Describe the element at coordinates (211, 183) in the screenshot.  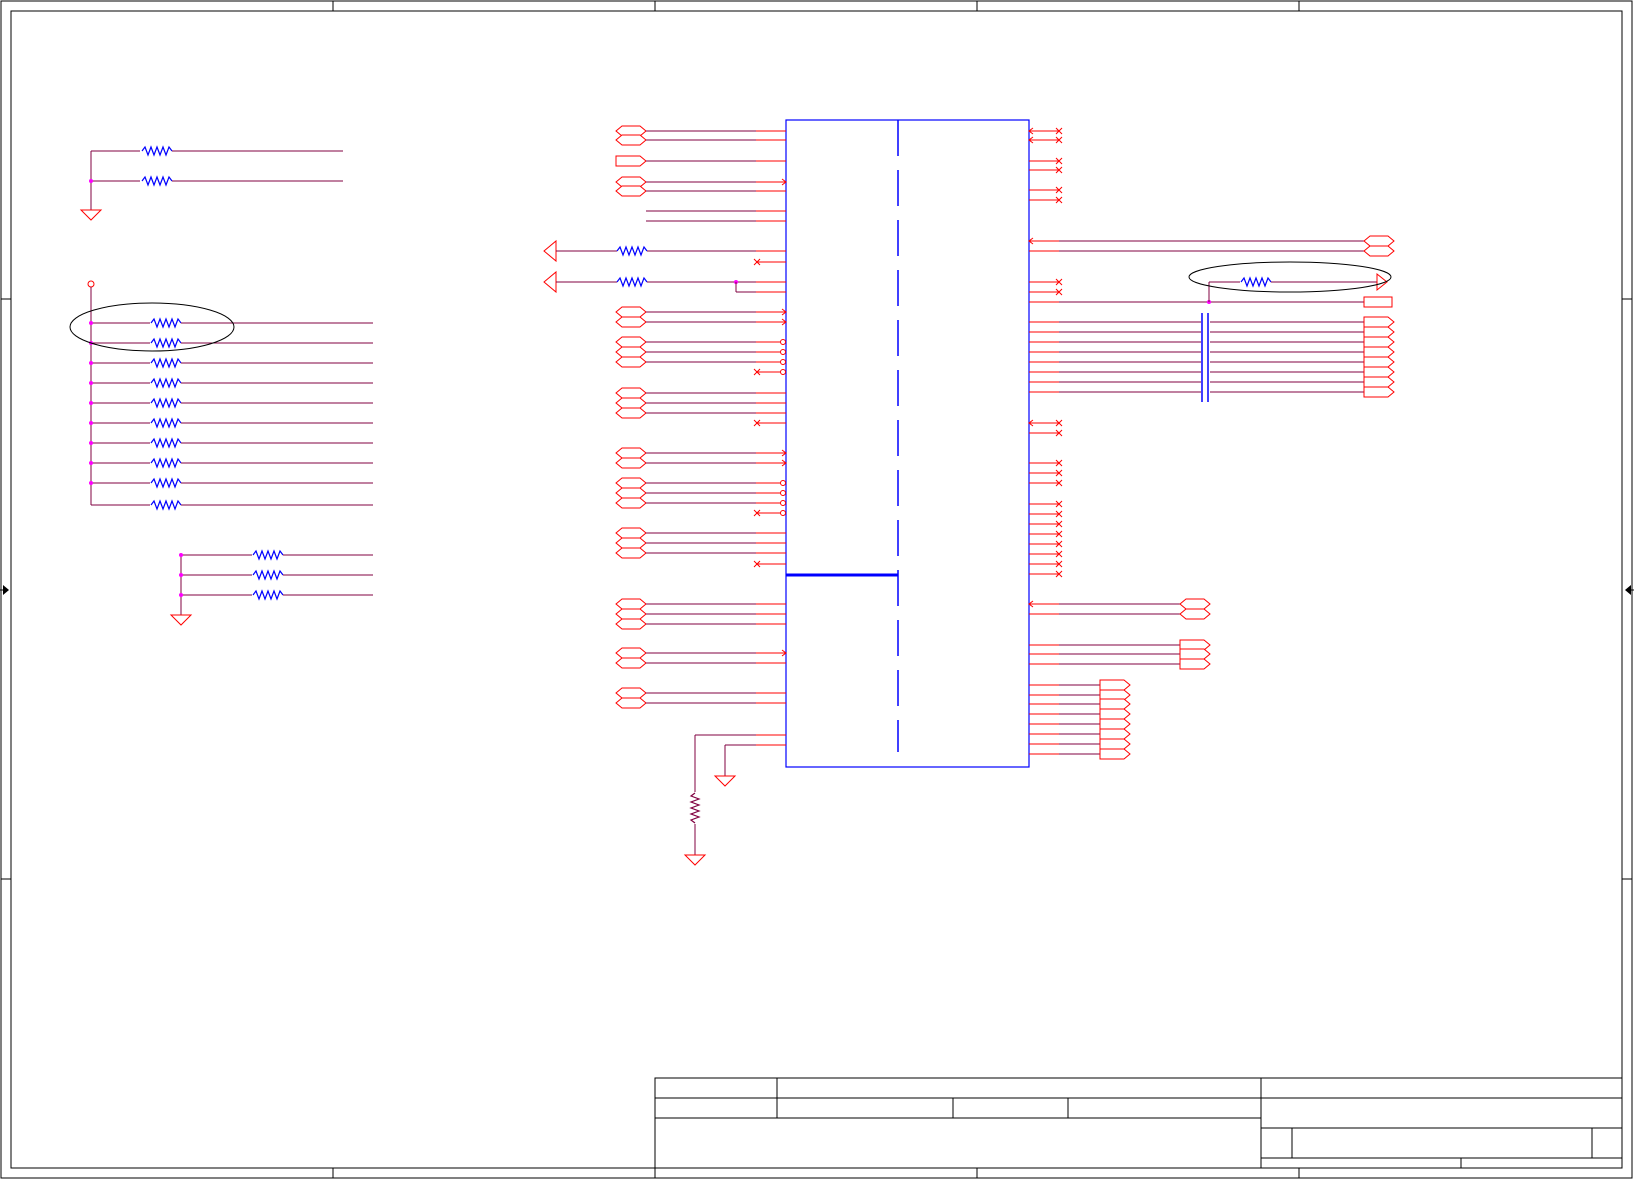
I see `resistor-group-top-left` at that location.